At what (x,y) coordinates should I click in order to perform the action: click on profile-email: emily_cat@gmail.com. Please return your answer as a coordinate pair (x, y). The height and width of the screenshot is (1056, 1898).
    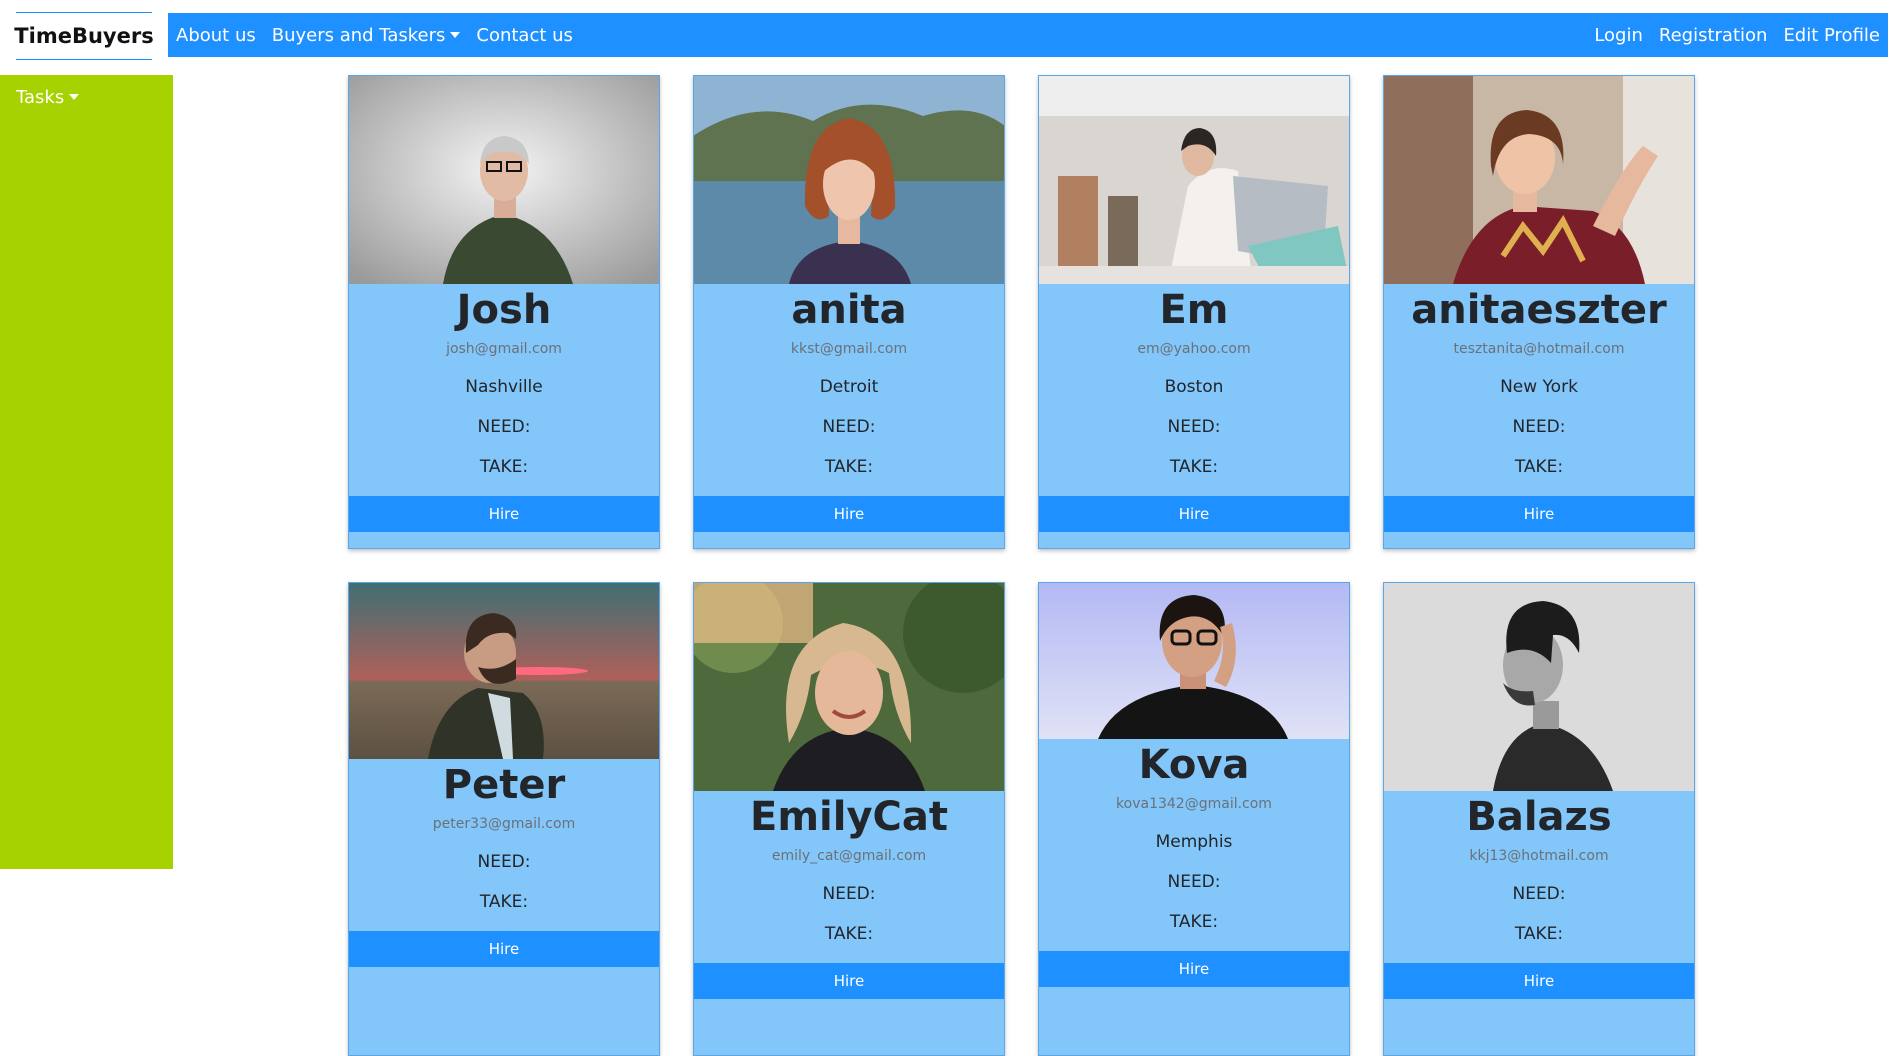
    Looking at the image, I should click on (849, 856).